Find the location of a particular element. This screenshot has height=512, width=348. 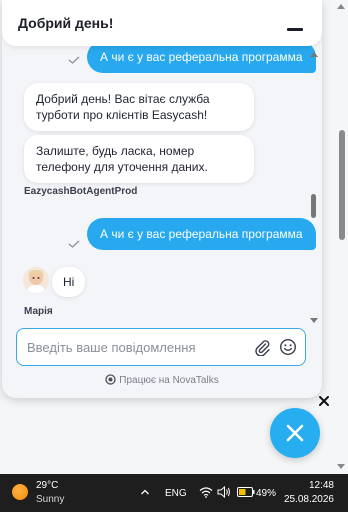

weather-temperature: 29°C is located at coordinates (47, 485).